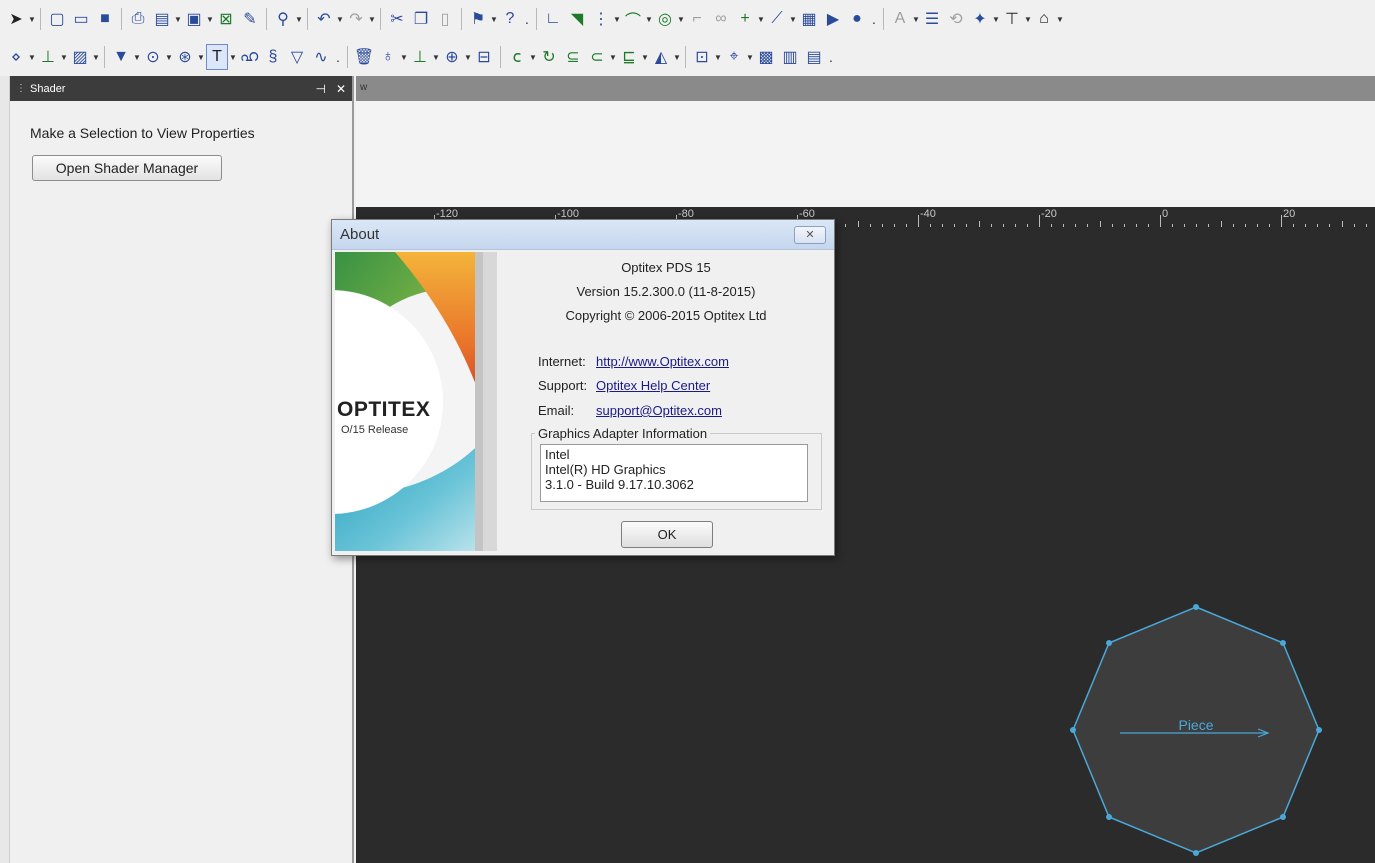 Image resolution: width=1375 pixels, height=863 pixels. What do you see at coordinates (900, 19) in the screenshot?
I see `text-tool-icon: A` at bounding box center [900, 19].